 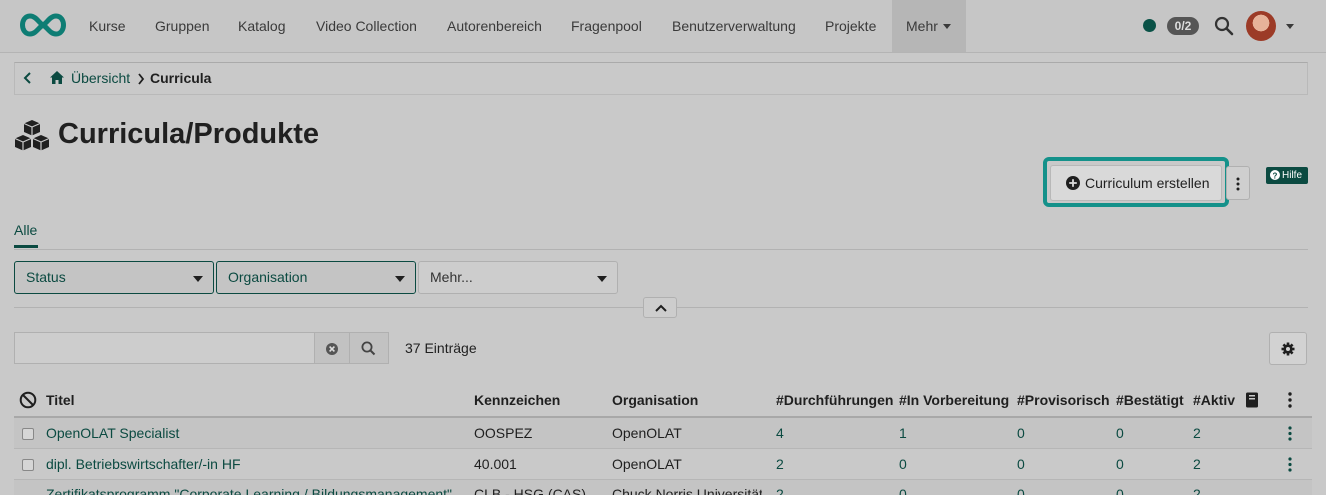 I want to click on row-code: OOSPEZ, so click(x=503, y=433).